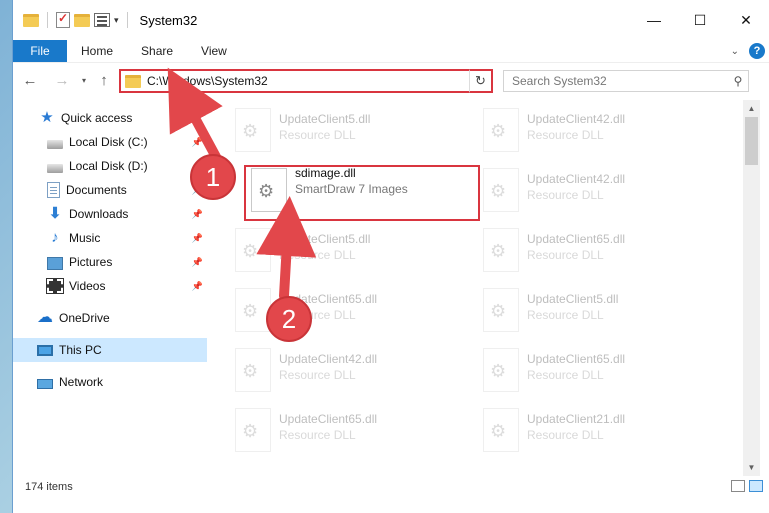 The width and height of the screenshot is (769, 513). Describe the element at coordinates (45, 384) in the screenshot. I see `network-icon` at that location.